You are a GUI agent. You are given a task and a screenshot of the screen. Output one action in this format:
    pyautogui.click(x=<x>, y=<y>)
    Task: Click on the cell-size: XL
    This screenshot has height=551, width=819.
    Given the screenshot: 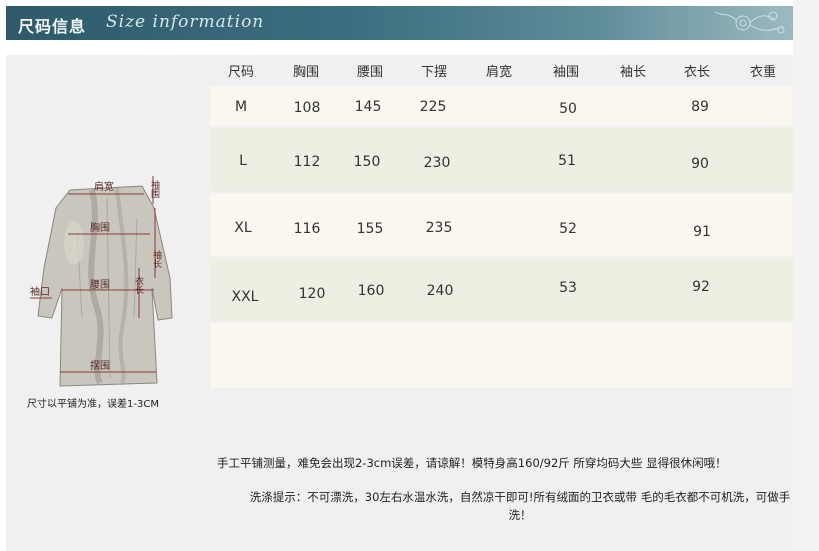 What is the action you would take?
    pyautogui.click(x=243, y=228)
    